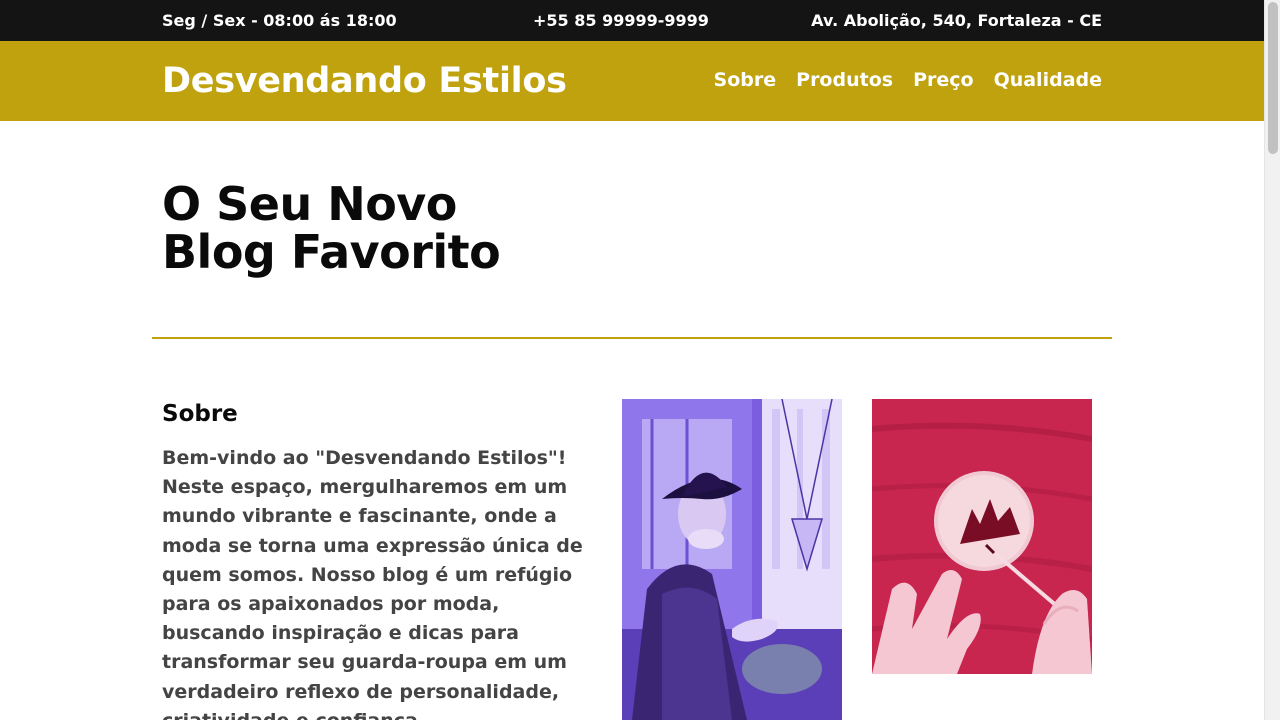 Image resolution: width=1280 pixels, height=720 pixels. Describe the element at coordinates (200, 414) in the screenshot. I see `about-title: Sobre` at that location.